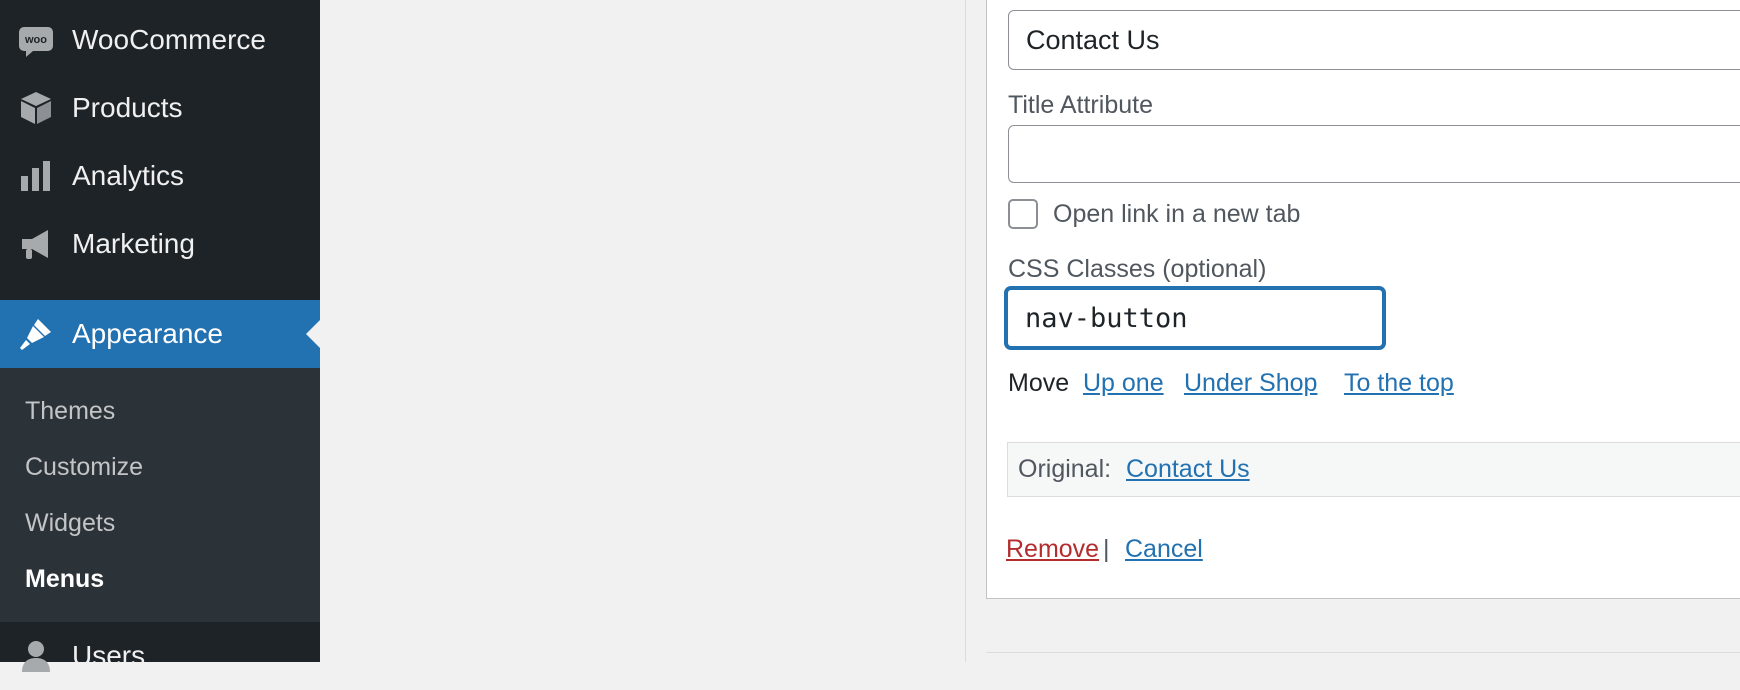  I want to click on sidebar-item-woocommerce: woo WooCommerce, so click(160, 40).